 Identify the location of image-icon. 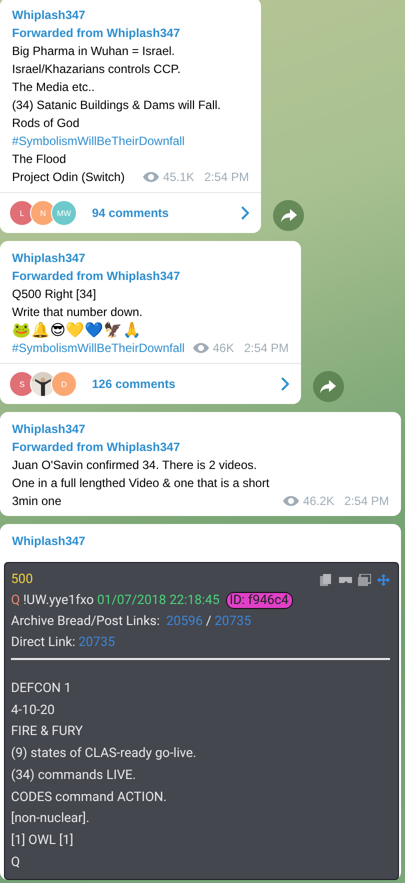
(364, 580).